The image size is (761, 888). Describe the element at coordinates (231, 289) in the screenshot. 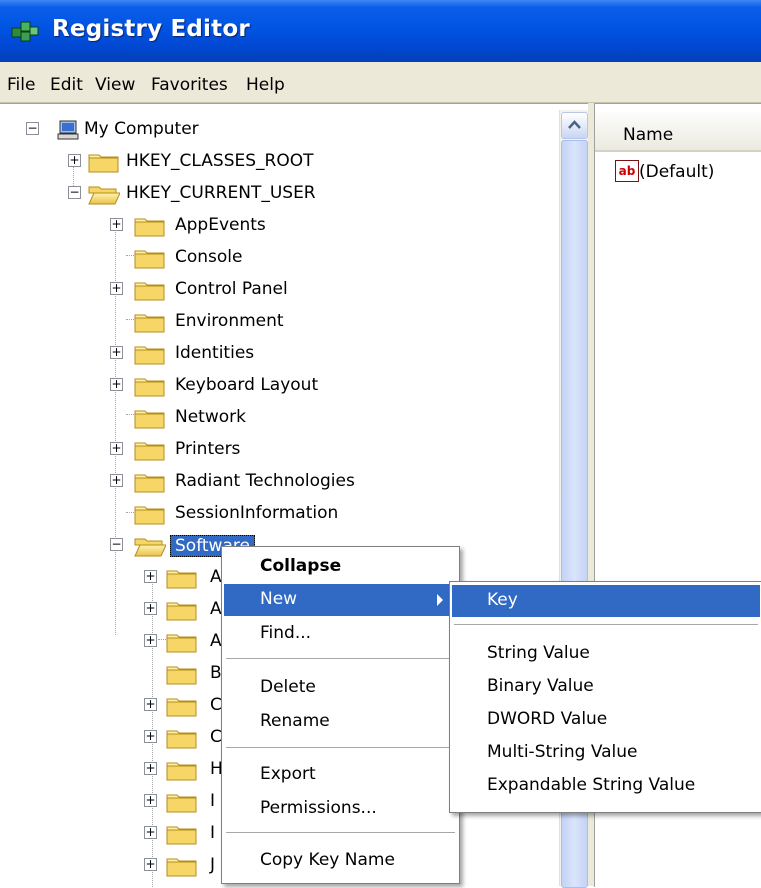

I see `tree-label: Control Panel` at that location.